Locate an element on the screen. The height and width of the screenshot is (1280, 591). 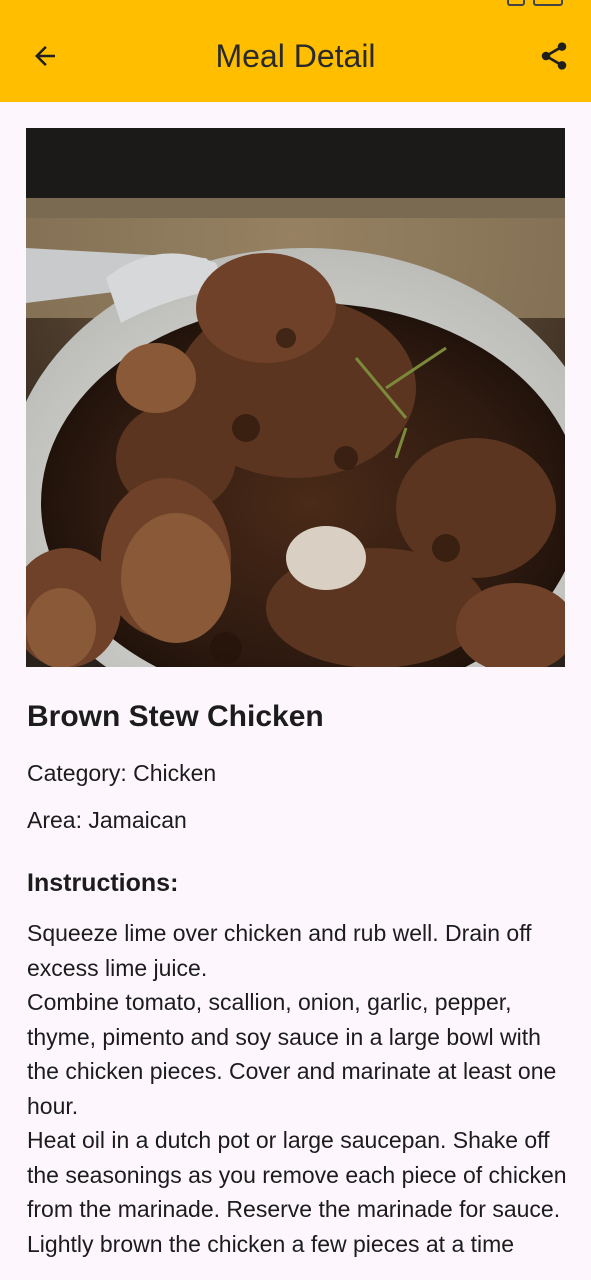
battery-icon is located at coordinates (548, 3).